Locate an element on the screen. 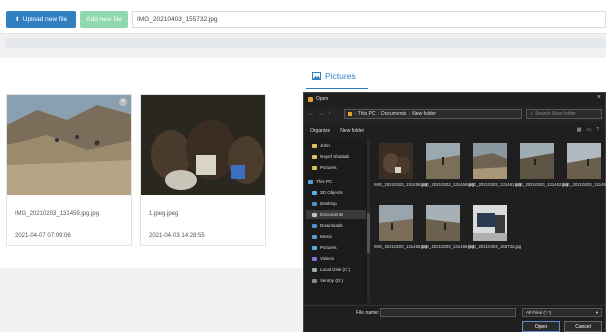 This screenshot has height=332, width=606. chevron-down-icon: ▾ is located at coordinates (596, 312).